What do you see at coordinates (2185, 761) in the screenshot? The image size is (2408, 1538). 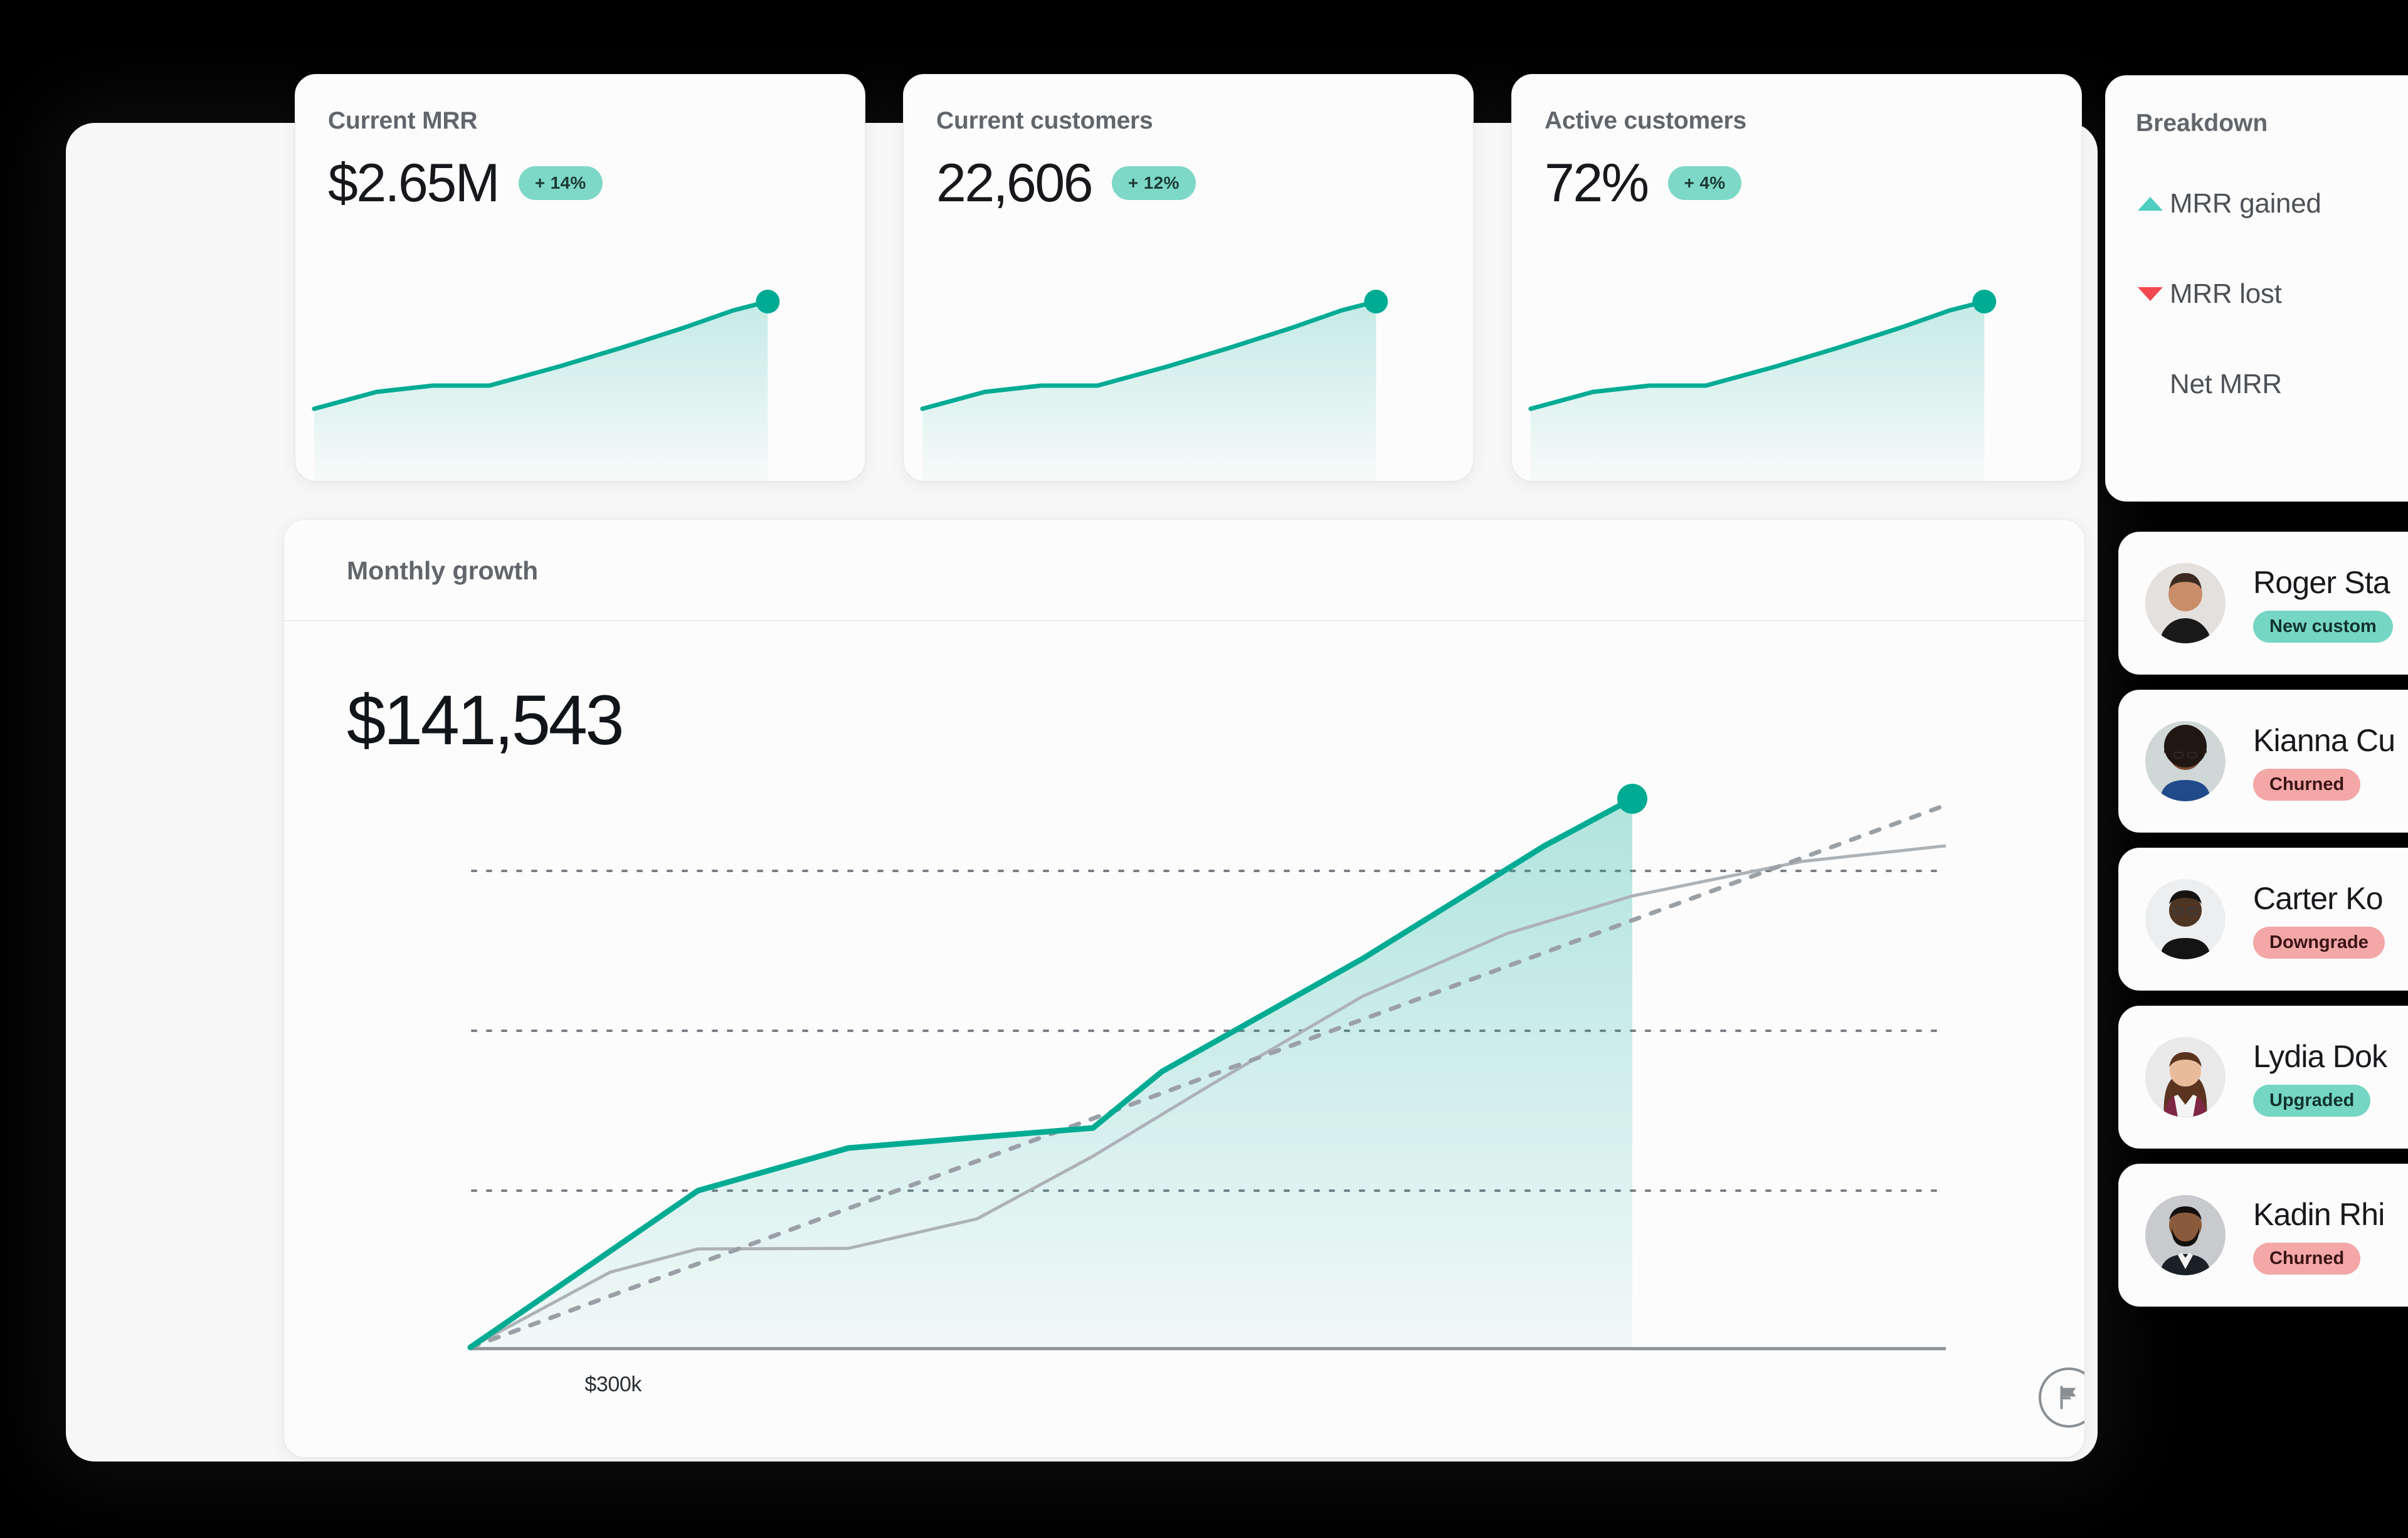 I see `avatar-kianna` at bounding box center [2185, 761].